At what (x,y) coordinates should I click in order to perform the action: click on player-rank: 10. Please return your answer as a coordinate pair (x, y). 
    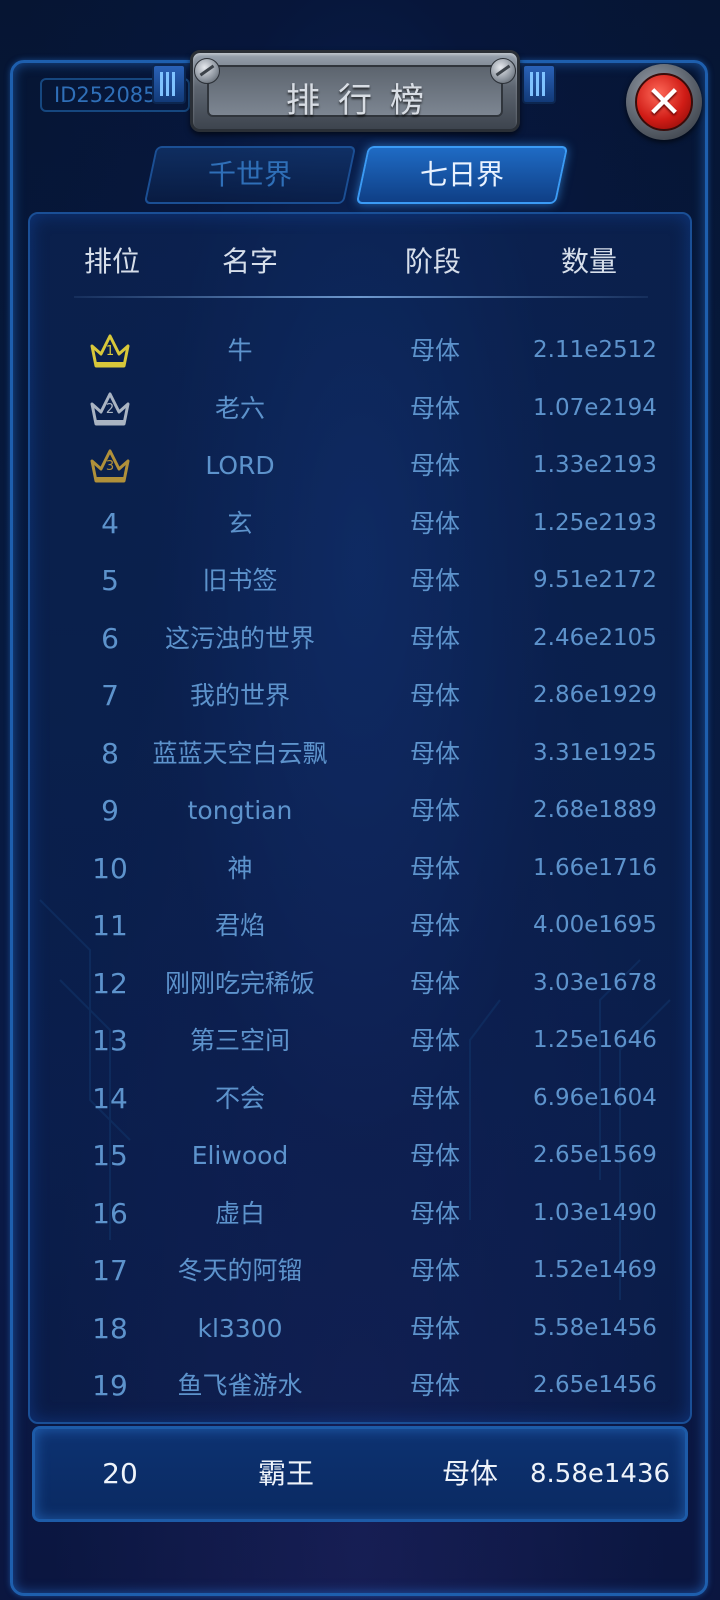
    Looking at the image, I should click on (110, 868).